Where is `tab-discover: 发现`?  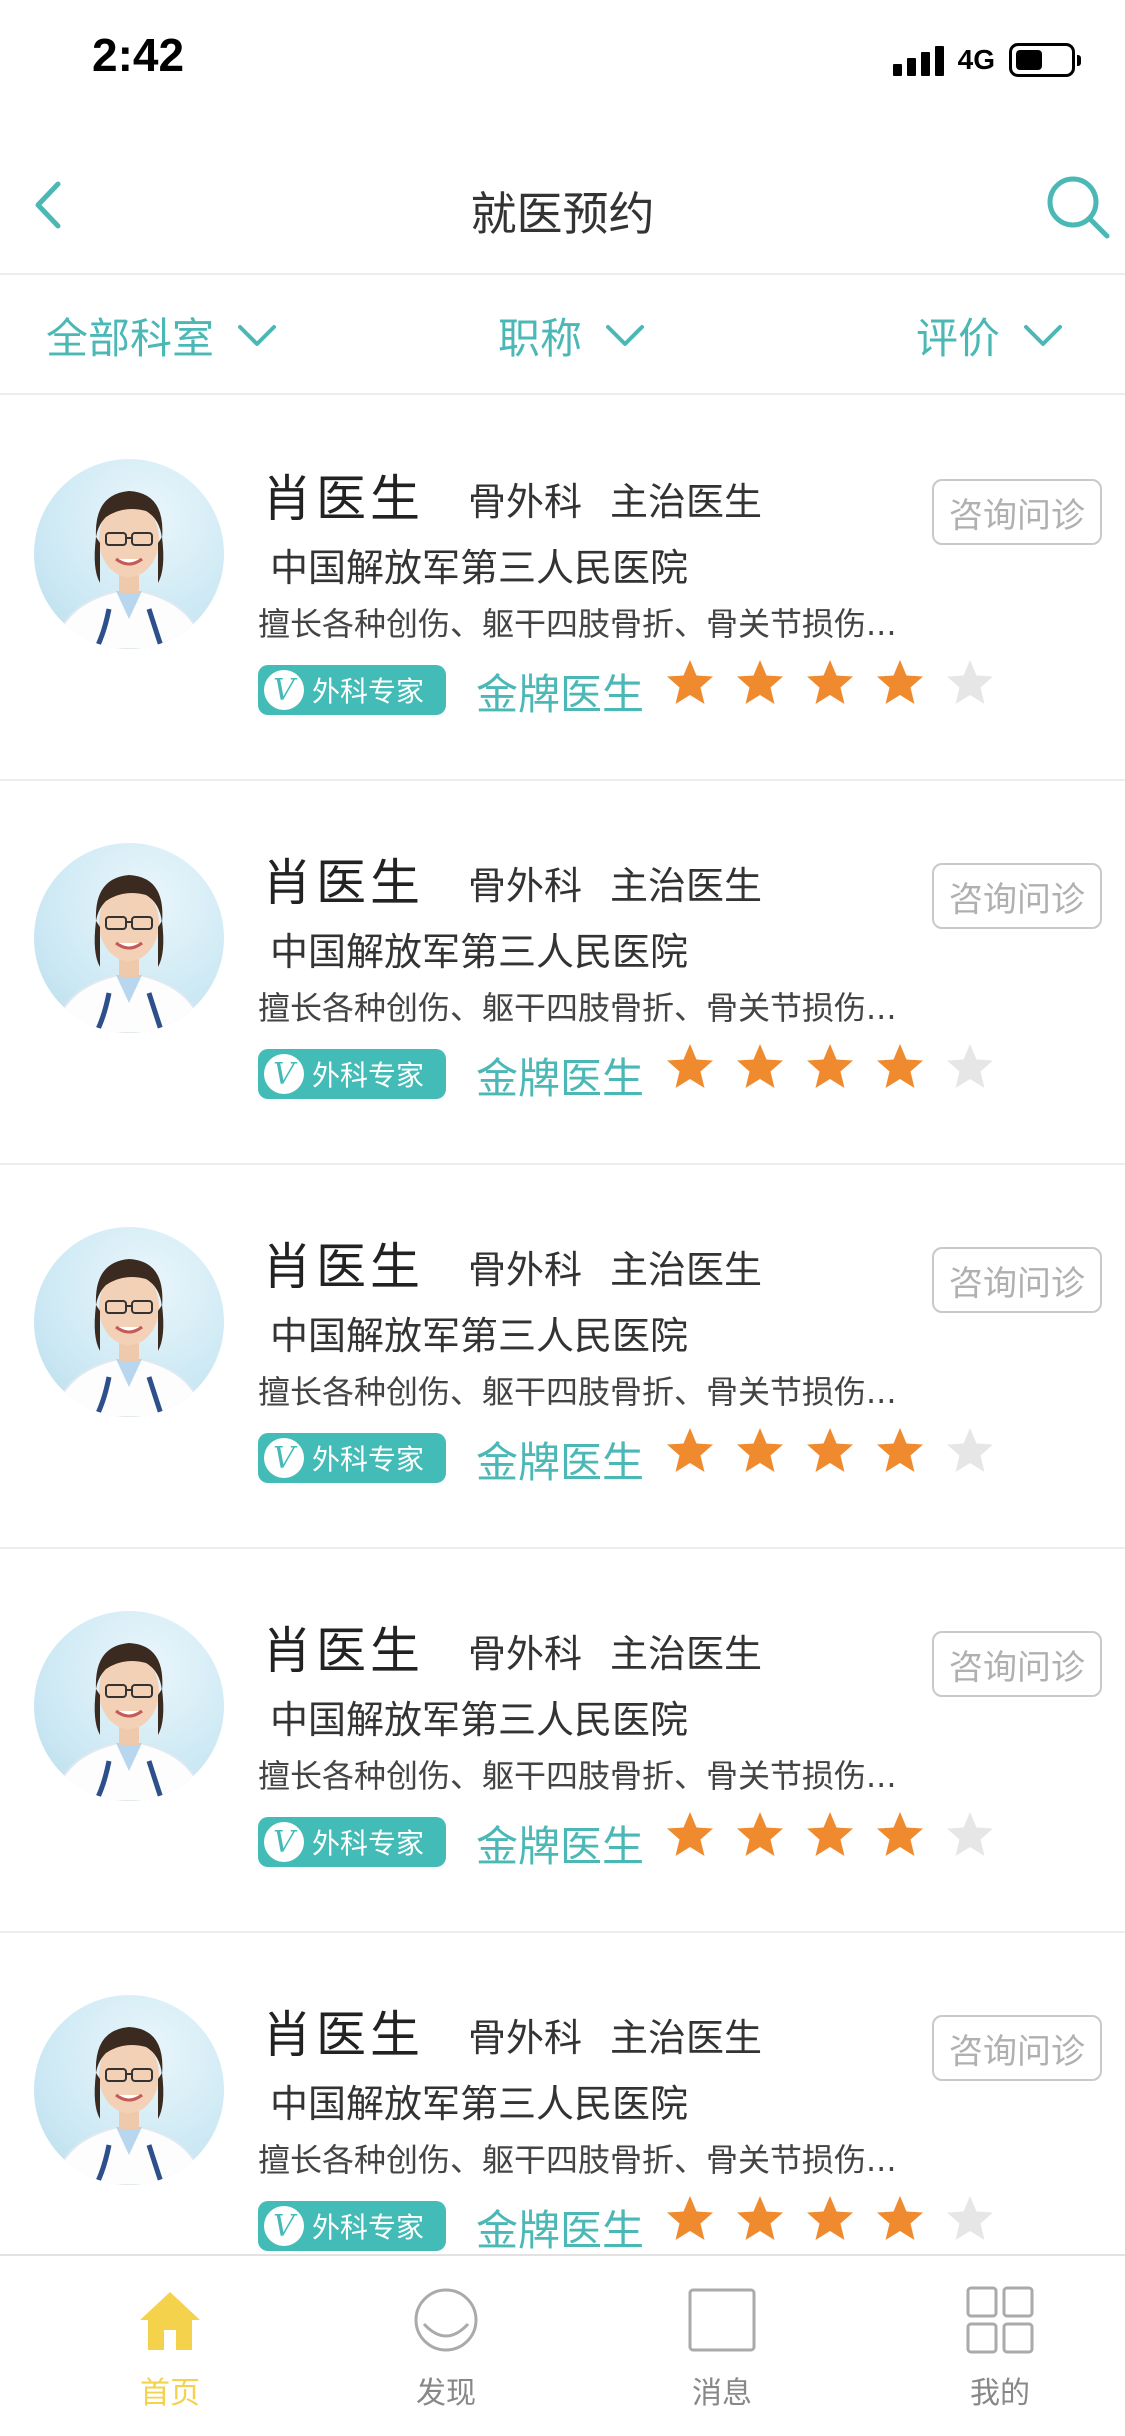 tab-discover: 发现 is located at coordinates (446, 2348).